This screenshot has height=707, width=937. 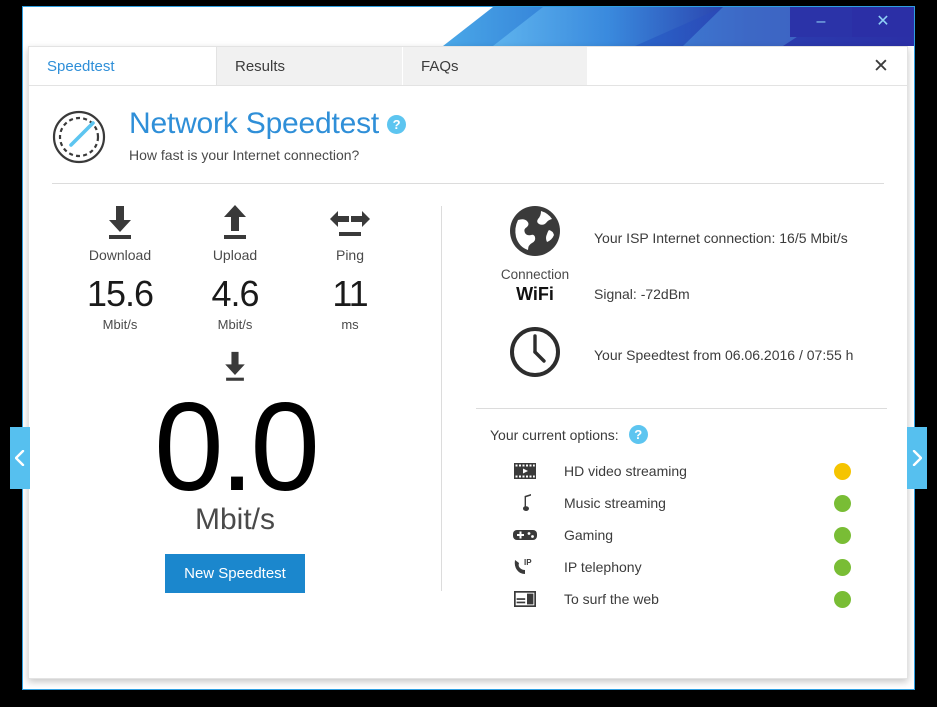 I want to click on tab-strip: Speedtest Results FAQs ✕, so click(x=468, y=66).